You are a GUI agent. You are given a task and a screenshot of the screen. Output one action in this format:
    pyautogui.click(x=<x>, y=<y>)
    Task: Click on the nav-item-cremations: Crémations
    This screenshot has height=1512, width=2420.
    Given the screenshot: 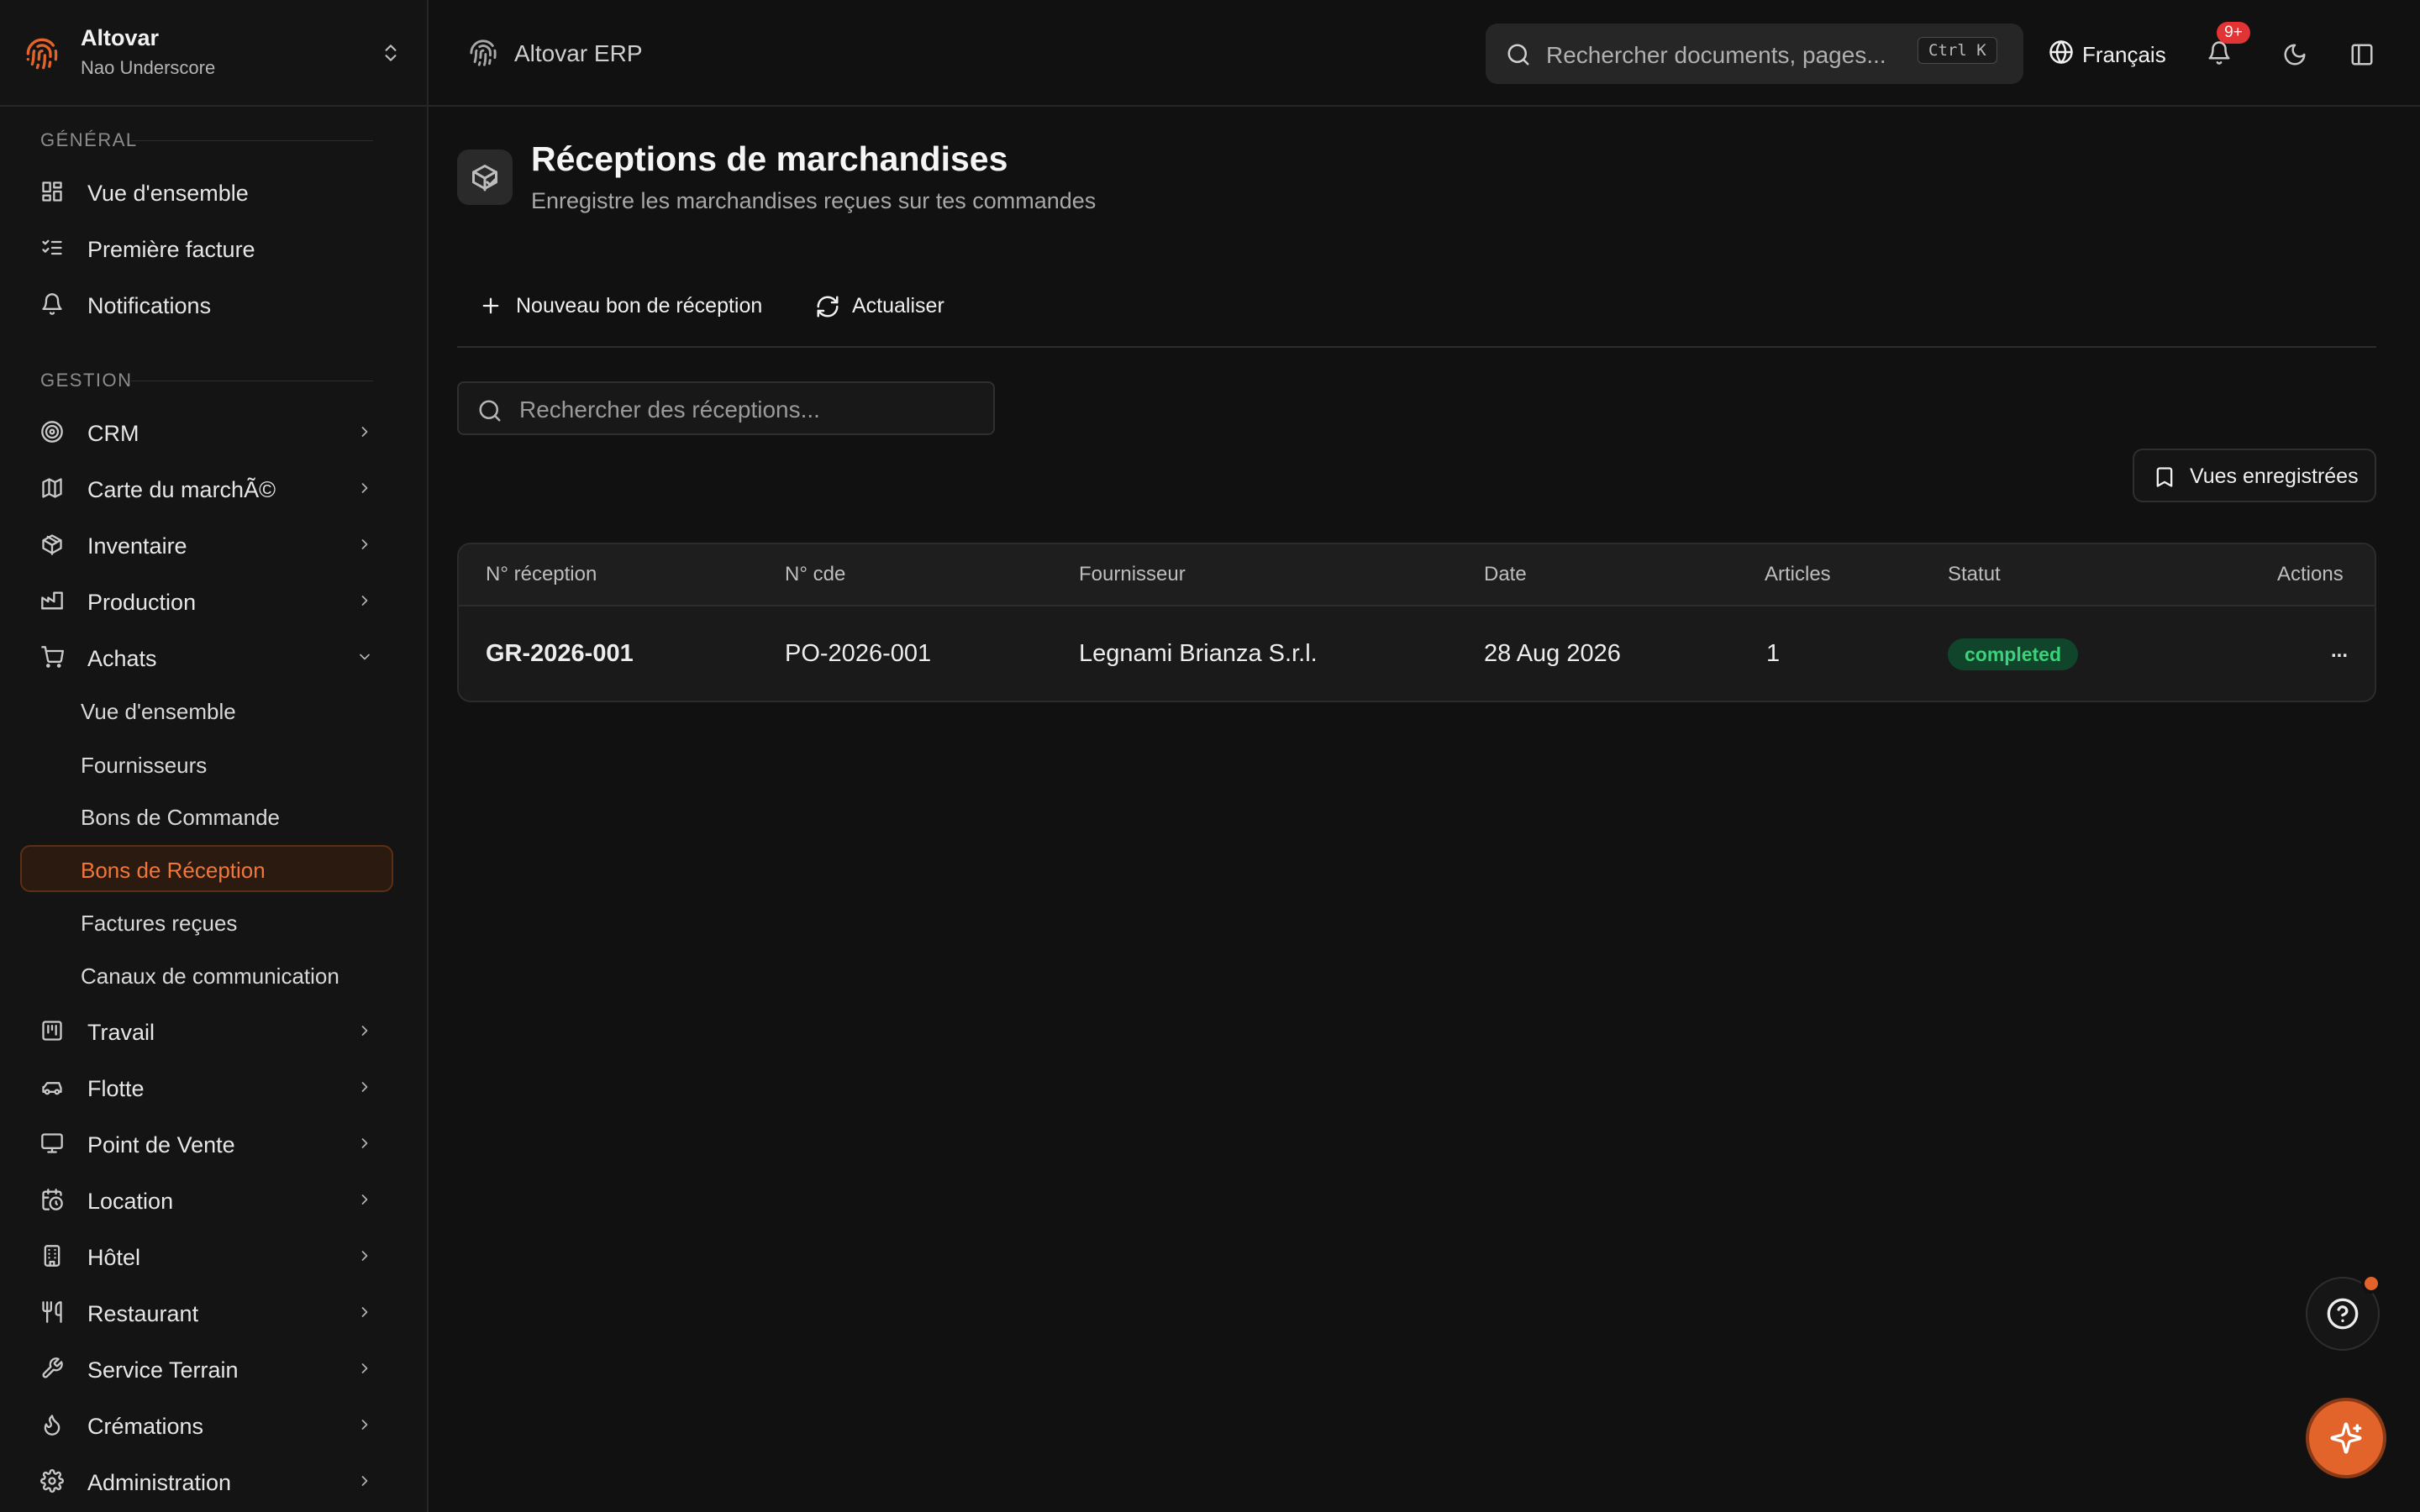 What is the action you would take?
    pyautogui.click(x=206, y=1424)
    